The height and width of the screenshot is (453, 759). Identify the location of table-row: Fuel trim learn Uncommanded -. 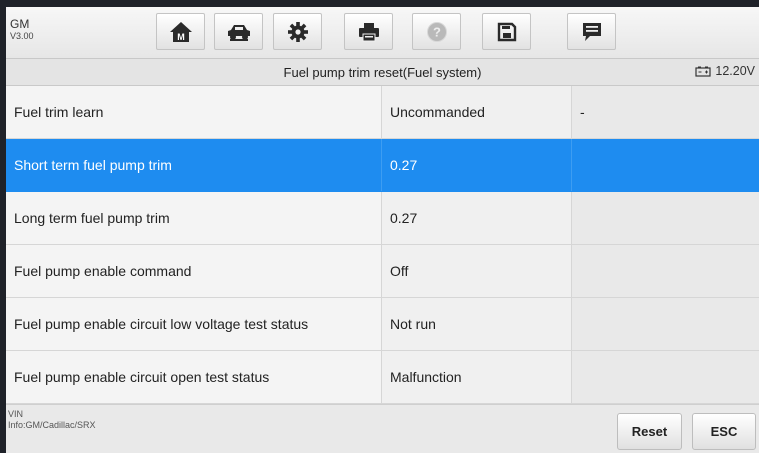
(382, 112).